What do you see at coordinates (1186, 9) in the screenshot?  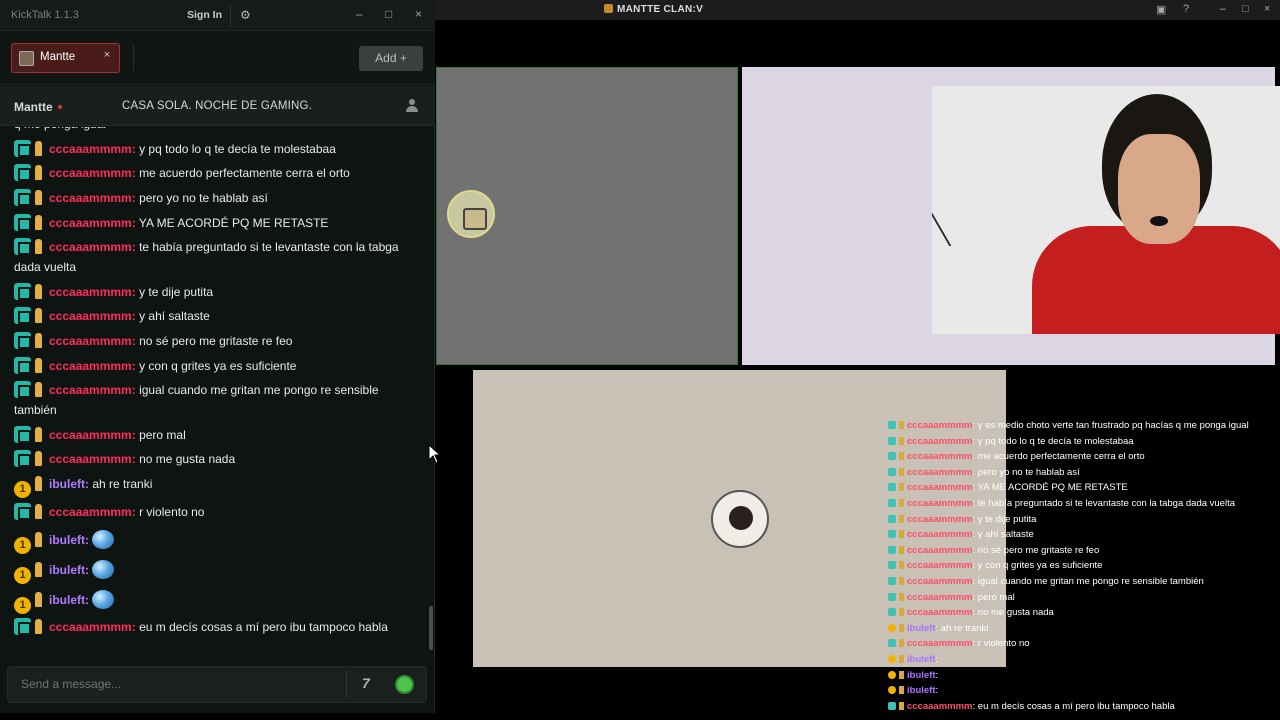 I see `help-icon: ?` at bounding box center [1186, 9].